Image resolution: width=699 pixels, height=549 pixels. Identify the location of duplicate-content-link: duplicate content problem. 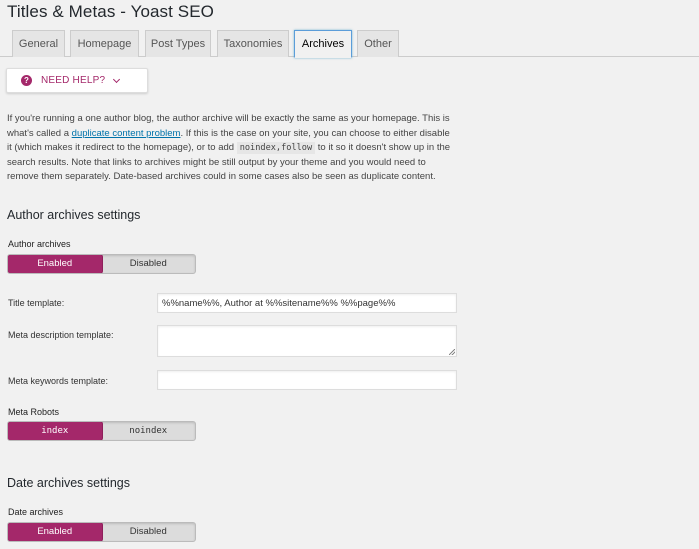
(126, 133).